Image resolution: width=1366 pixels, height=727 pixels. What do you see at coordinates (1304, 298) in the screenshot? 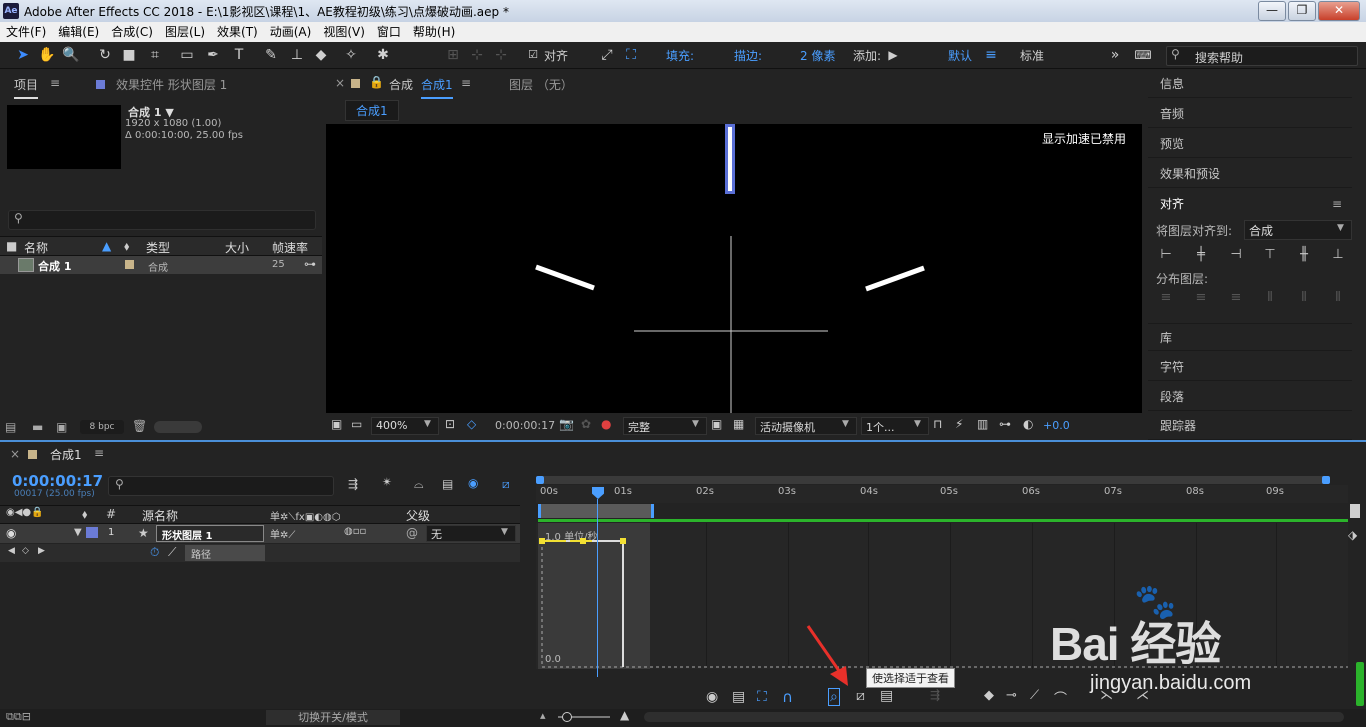
I see `distribute-hcenter-icon: ⦀` at bounding box center [1304, 298].